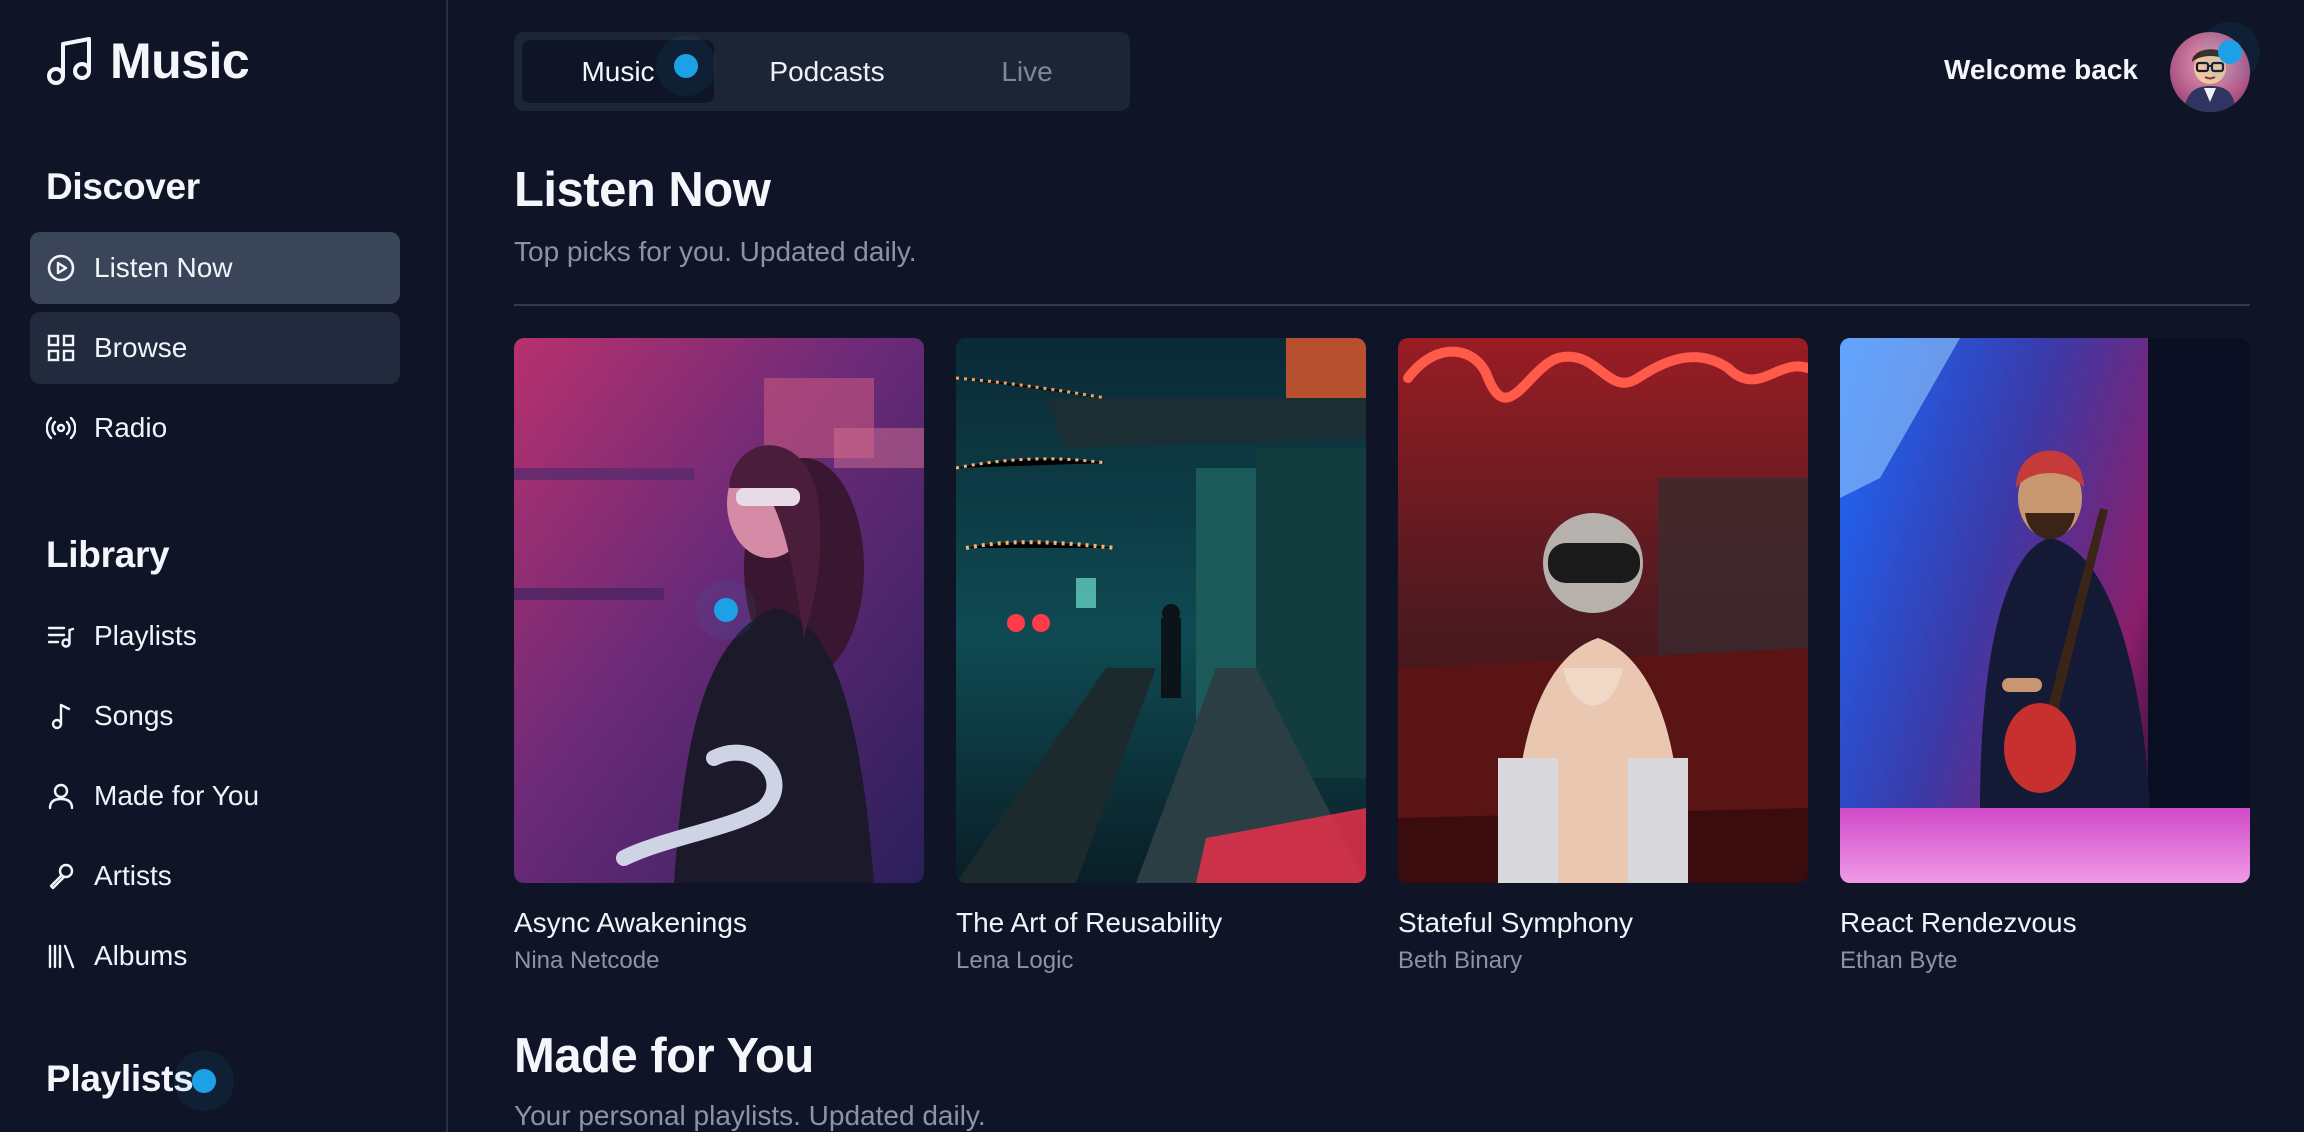 This screenshot has height=1132, width=2304. I want to click on sidebar-item-label: Artists, so click(133, 875).